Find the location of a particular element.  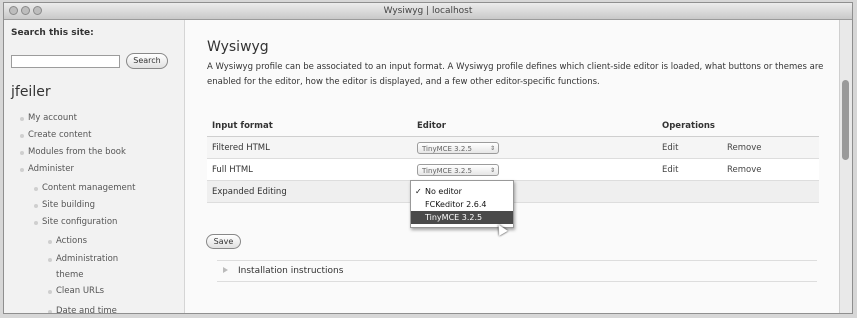

nav-my-account: My account is located at coordinates (52, 118).